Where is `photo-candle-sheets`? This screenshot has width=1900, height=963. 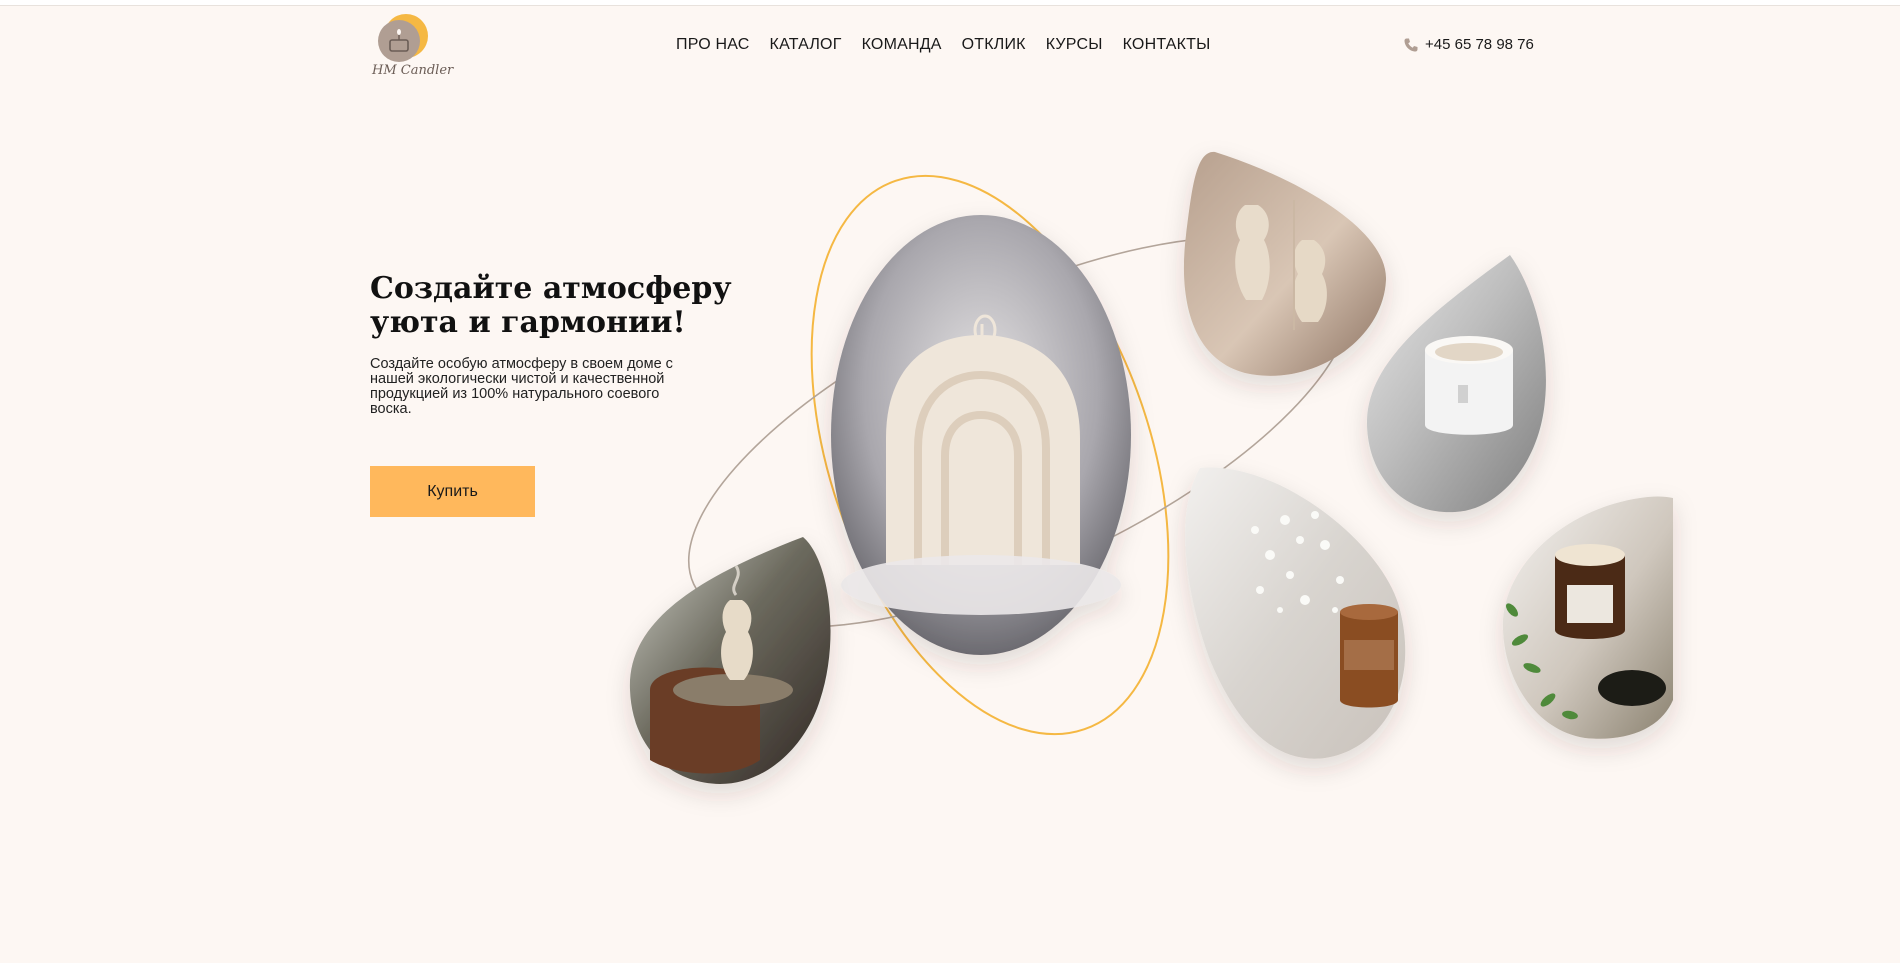 photo-candle-sheets is located at coordinates (1456, 384).